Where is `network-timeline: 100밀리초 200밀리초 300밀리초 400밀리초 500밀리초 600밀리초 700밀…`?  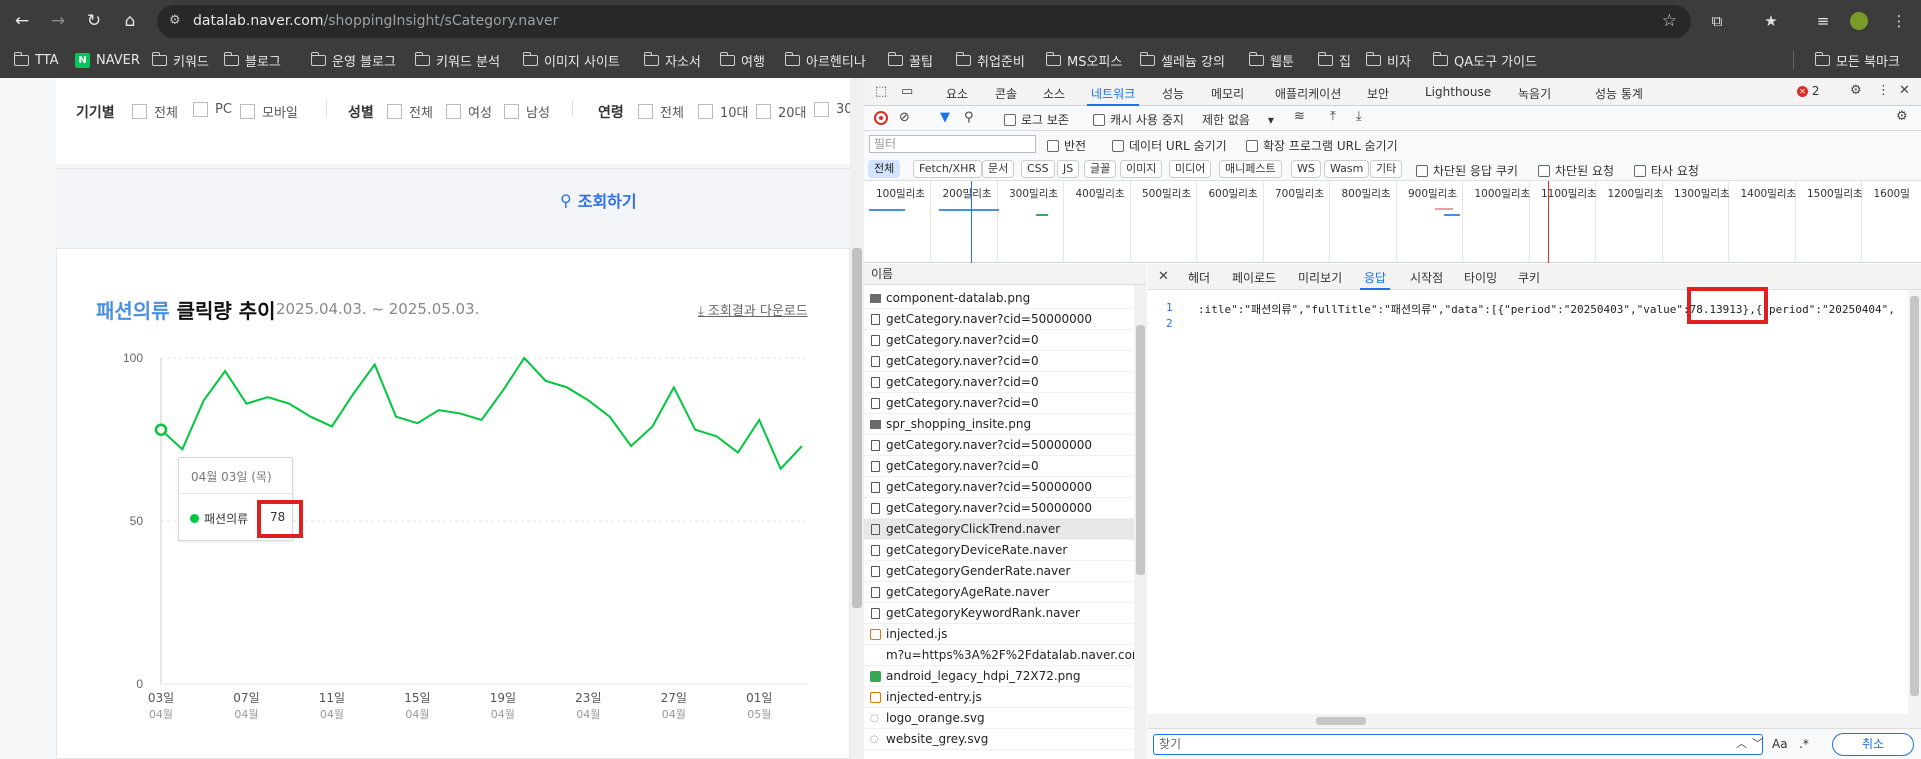
network-timeline: 100밀리초 200밀리초 300밀리초 400밀리초 500밀리초 600밀리초 700밀… is located at coordinates (1392, 222).